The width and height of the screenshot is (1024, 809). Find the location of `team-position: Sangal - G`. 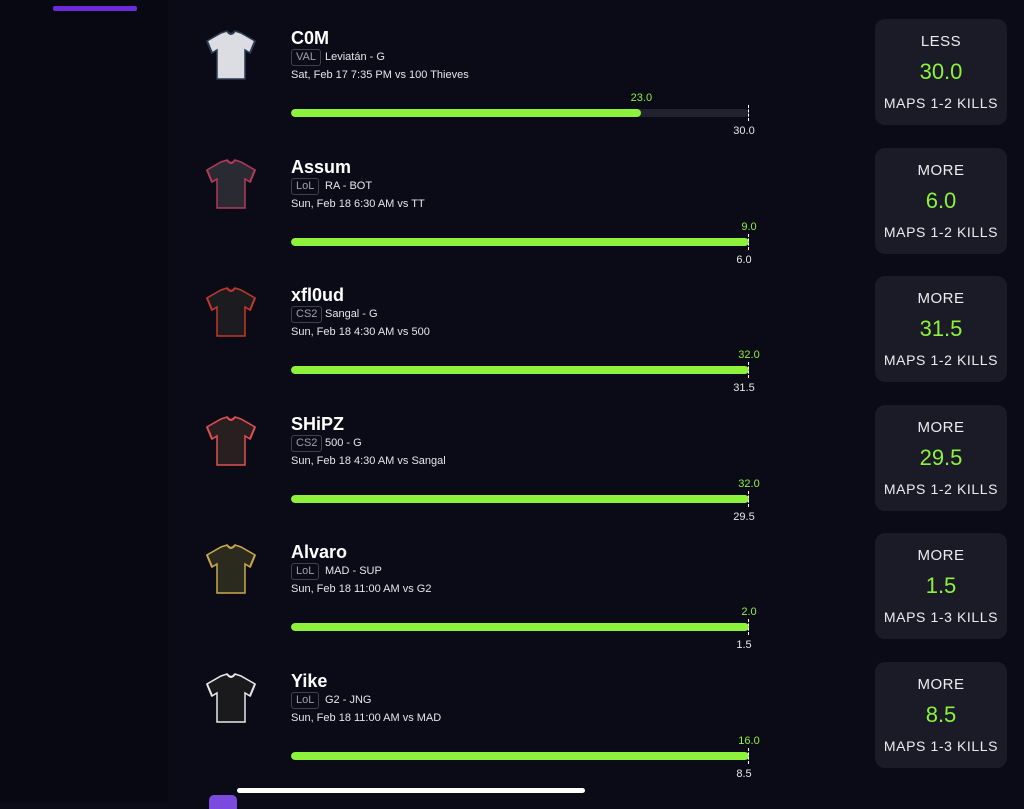

team-position: Sangal - G is located at coordinates (351, 314).